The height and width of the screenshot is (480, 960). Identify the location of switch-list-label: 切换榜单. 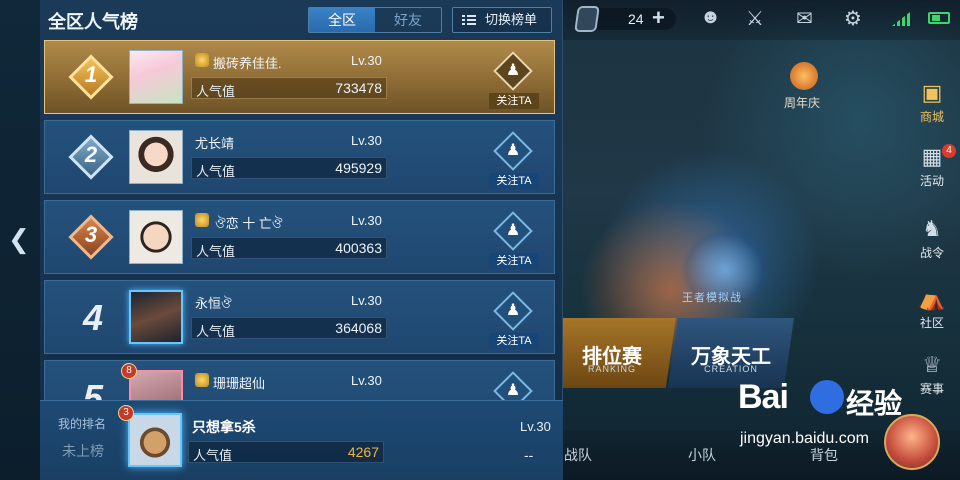
(511, 19).